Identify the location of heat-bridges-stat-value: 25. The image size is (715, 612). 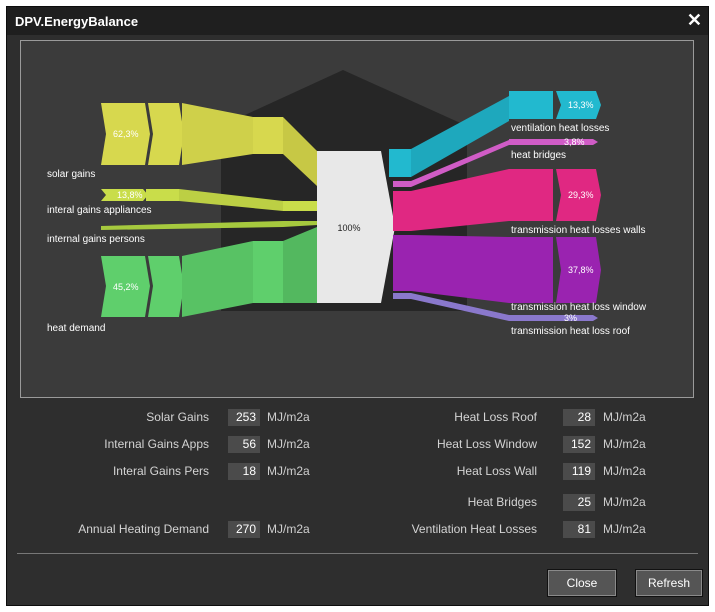
(579, 502).